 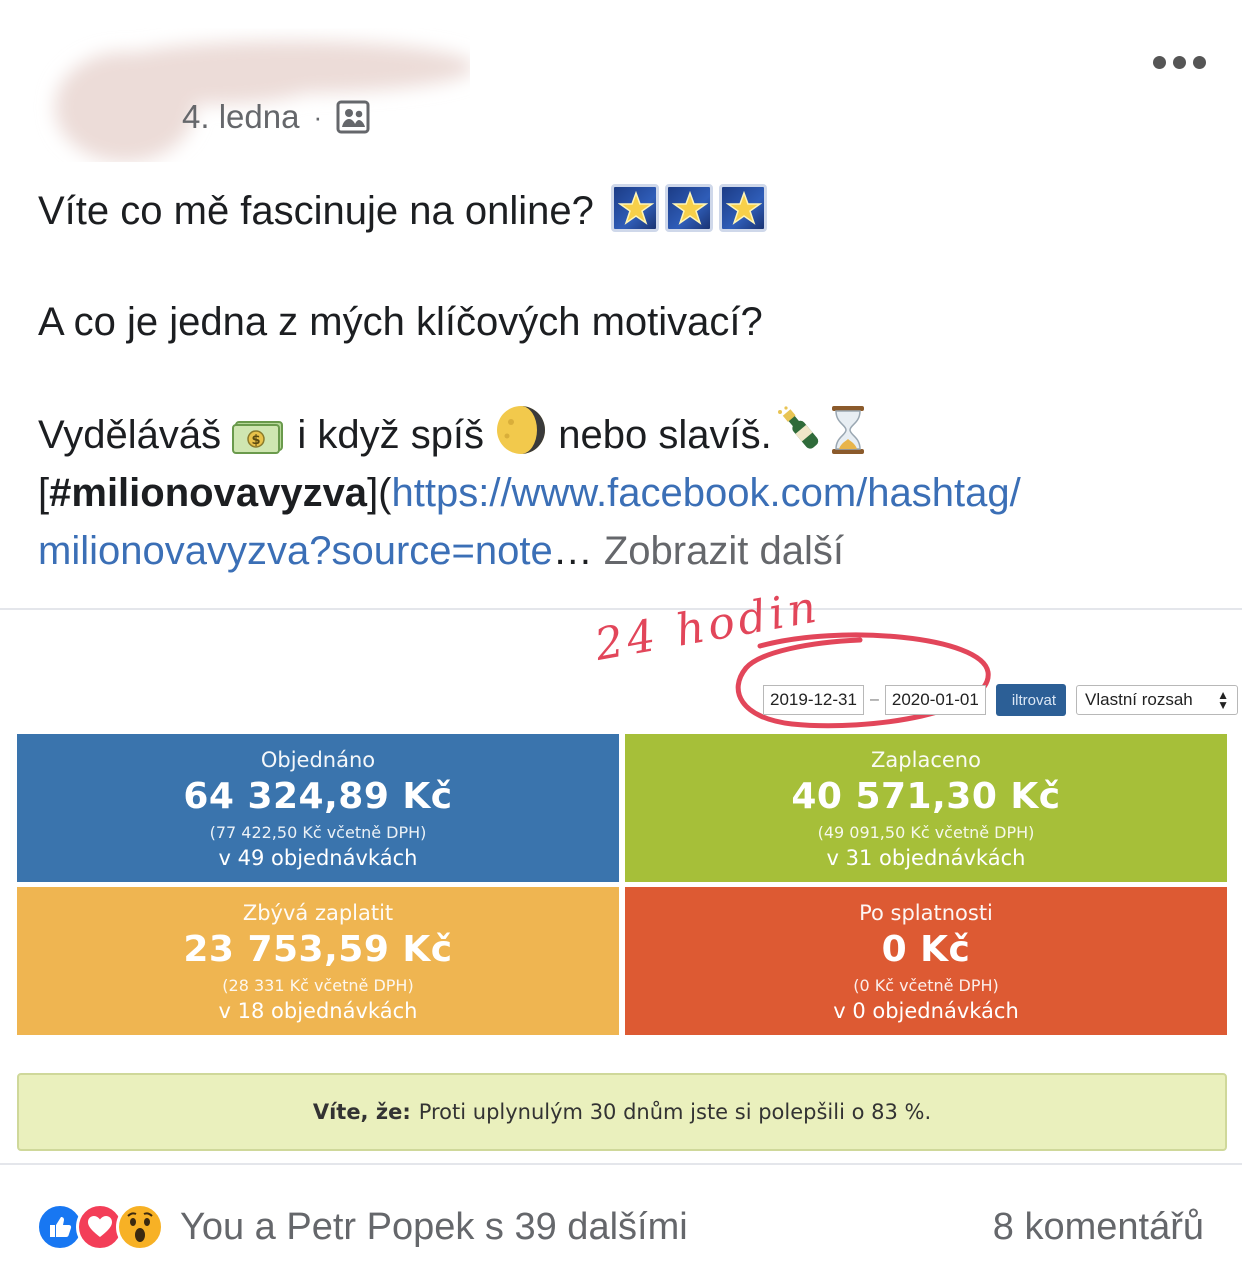 What do you see at coordinates (318, 949) in the screenshot?
I see `tile-value: 23 753,59 Kč` at bounding box center [318, 949].